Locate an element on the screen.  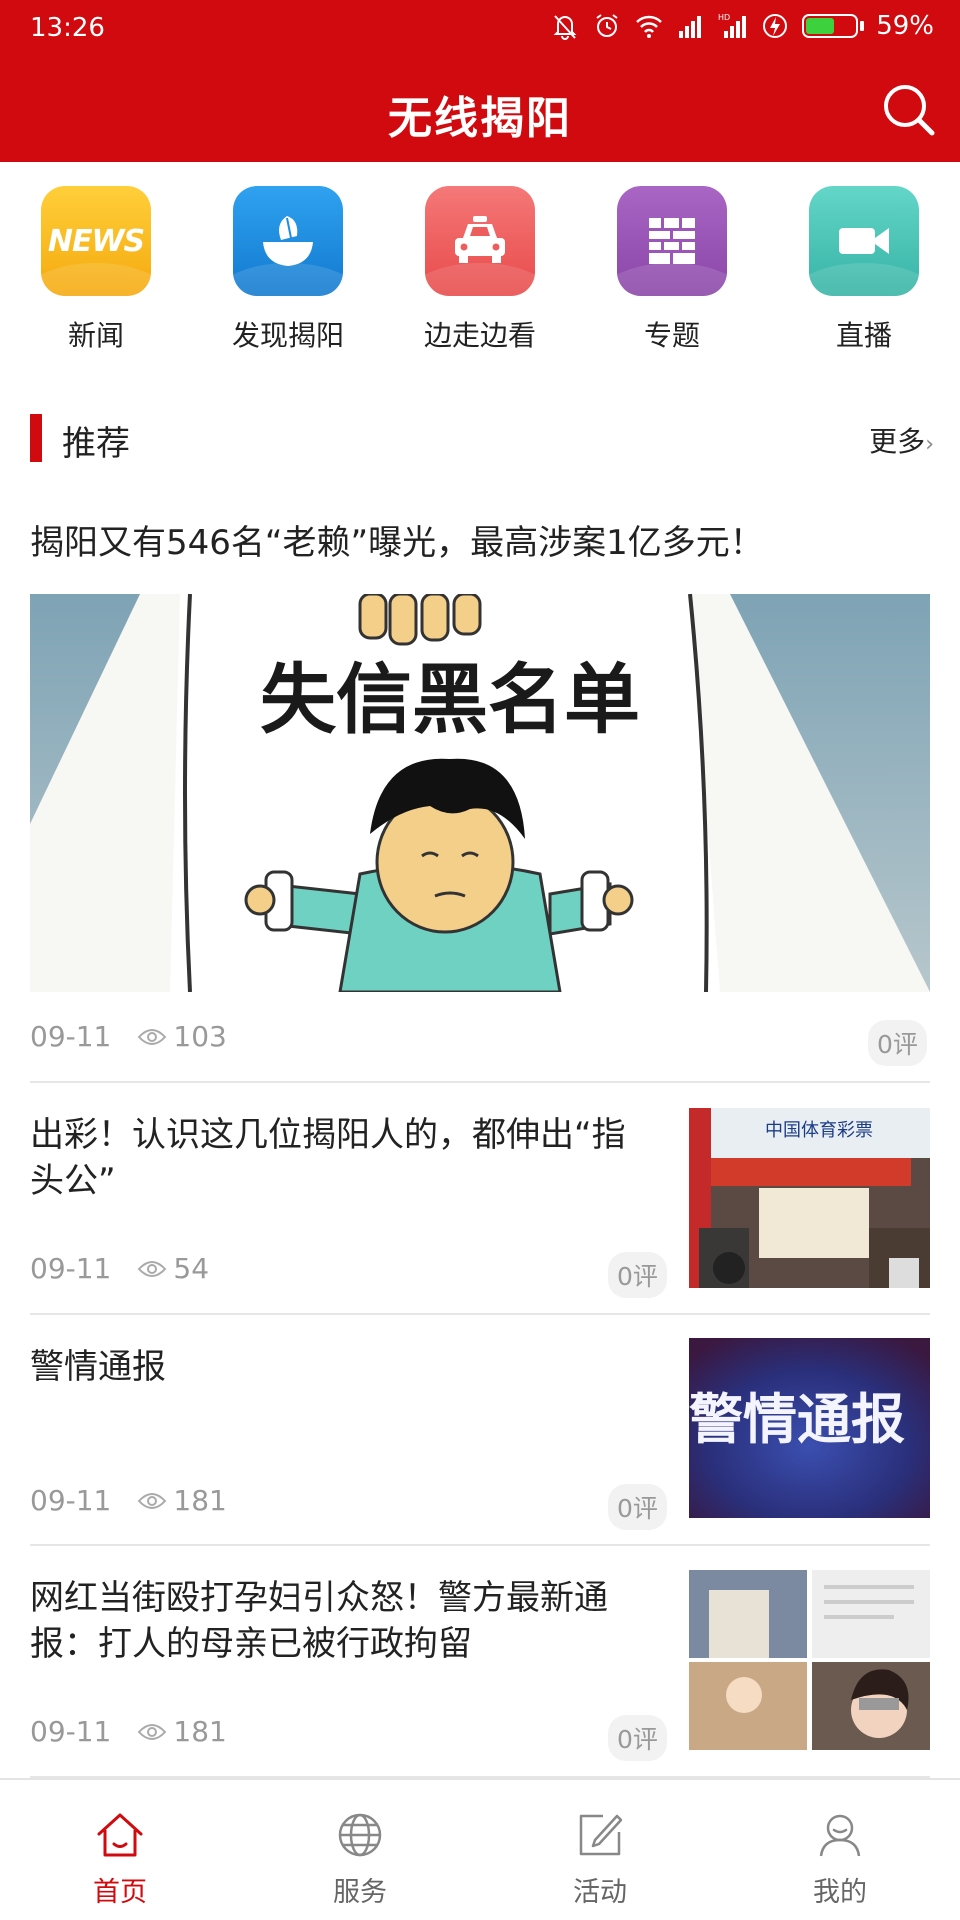
status-icons: HD 59% is located at coordinates (742, 26).